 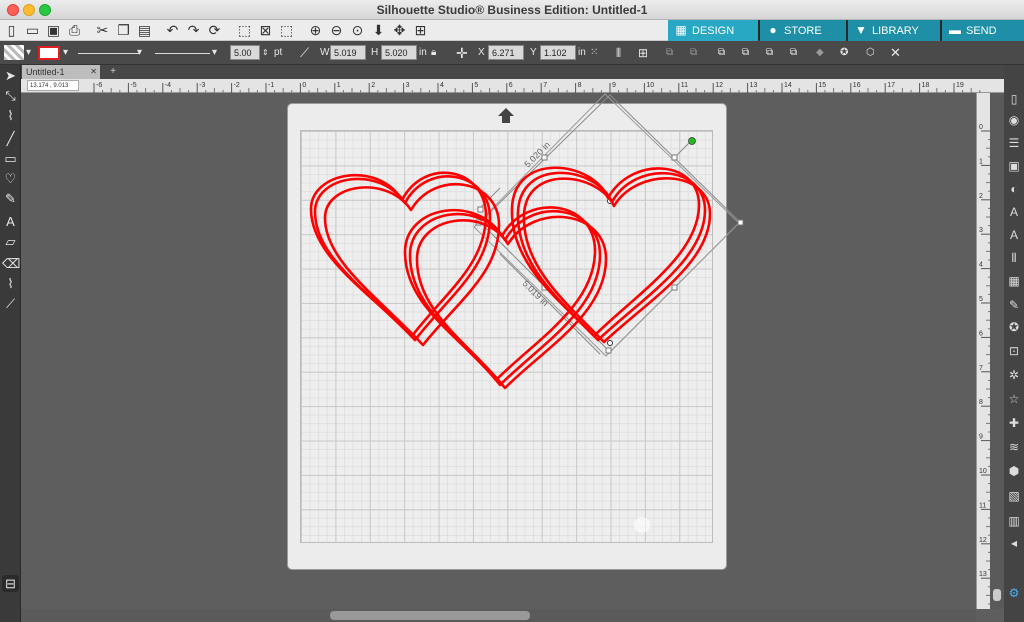 I want to click on open-folder-icon: ▭, so click(x=32, y=30).